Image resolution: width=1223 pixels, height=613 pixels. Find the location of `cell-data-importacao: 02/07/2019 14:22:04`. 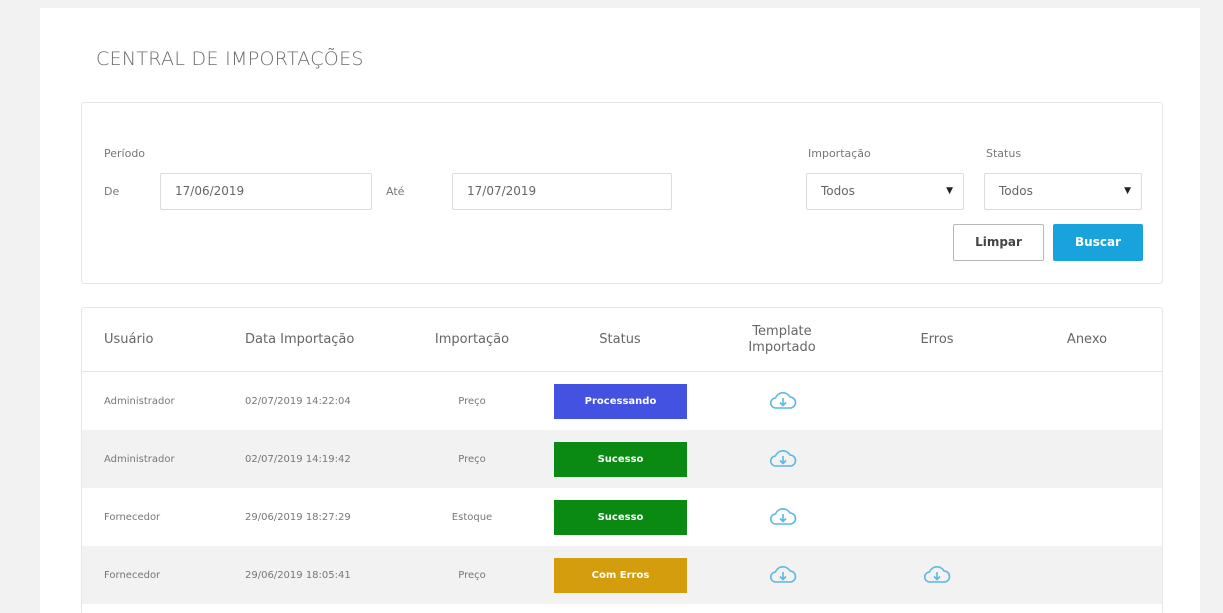

cell-data-importacao: 02/07/2019 14:22:04 is located at coordinates (298, 401).